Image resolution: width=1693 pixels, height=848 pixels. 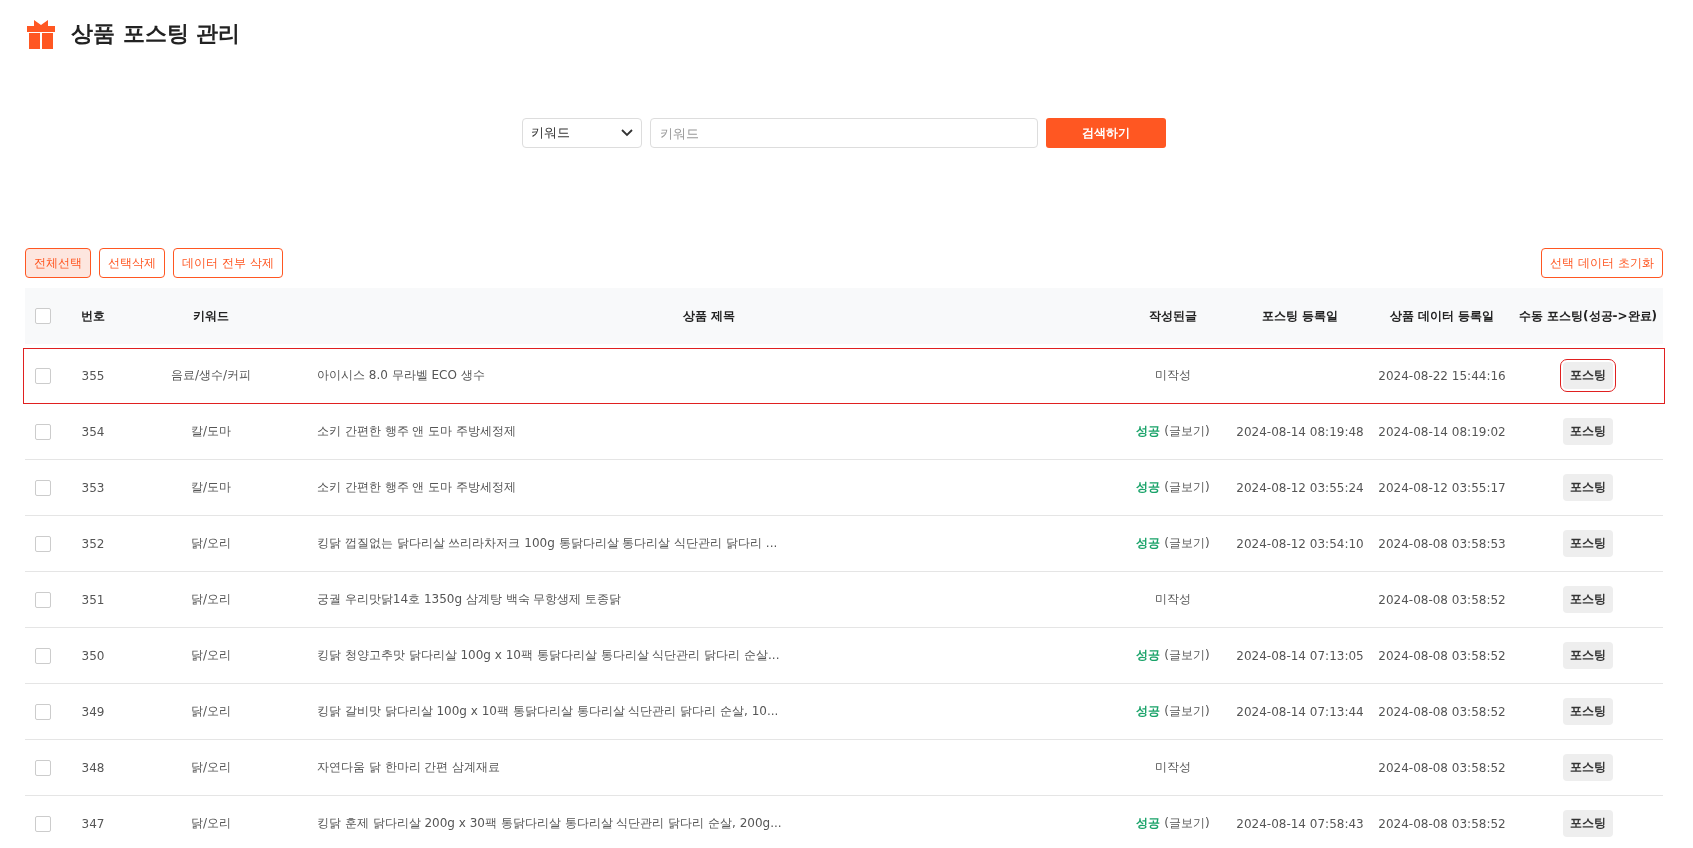 I want to click on table-cell: 2024-08-22 15:44:16, so click(x=1442, y=375).